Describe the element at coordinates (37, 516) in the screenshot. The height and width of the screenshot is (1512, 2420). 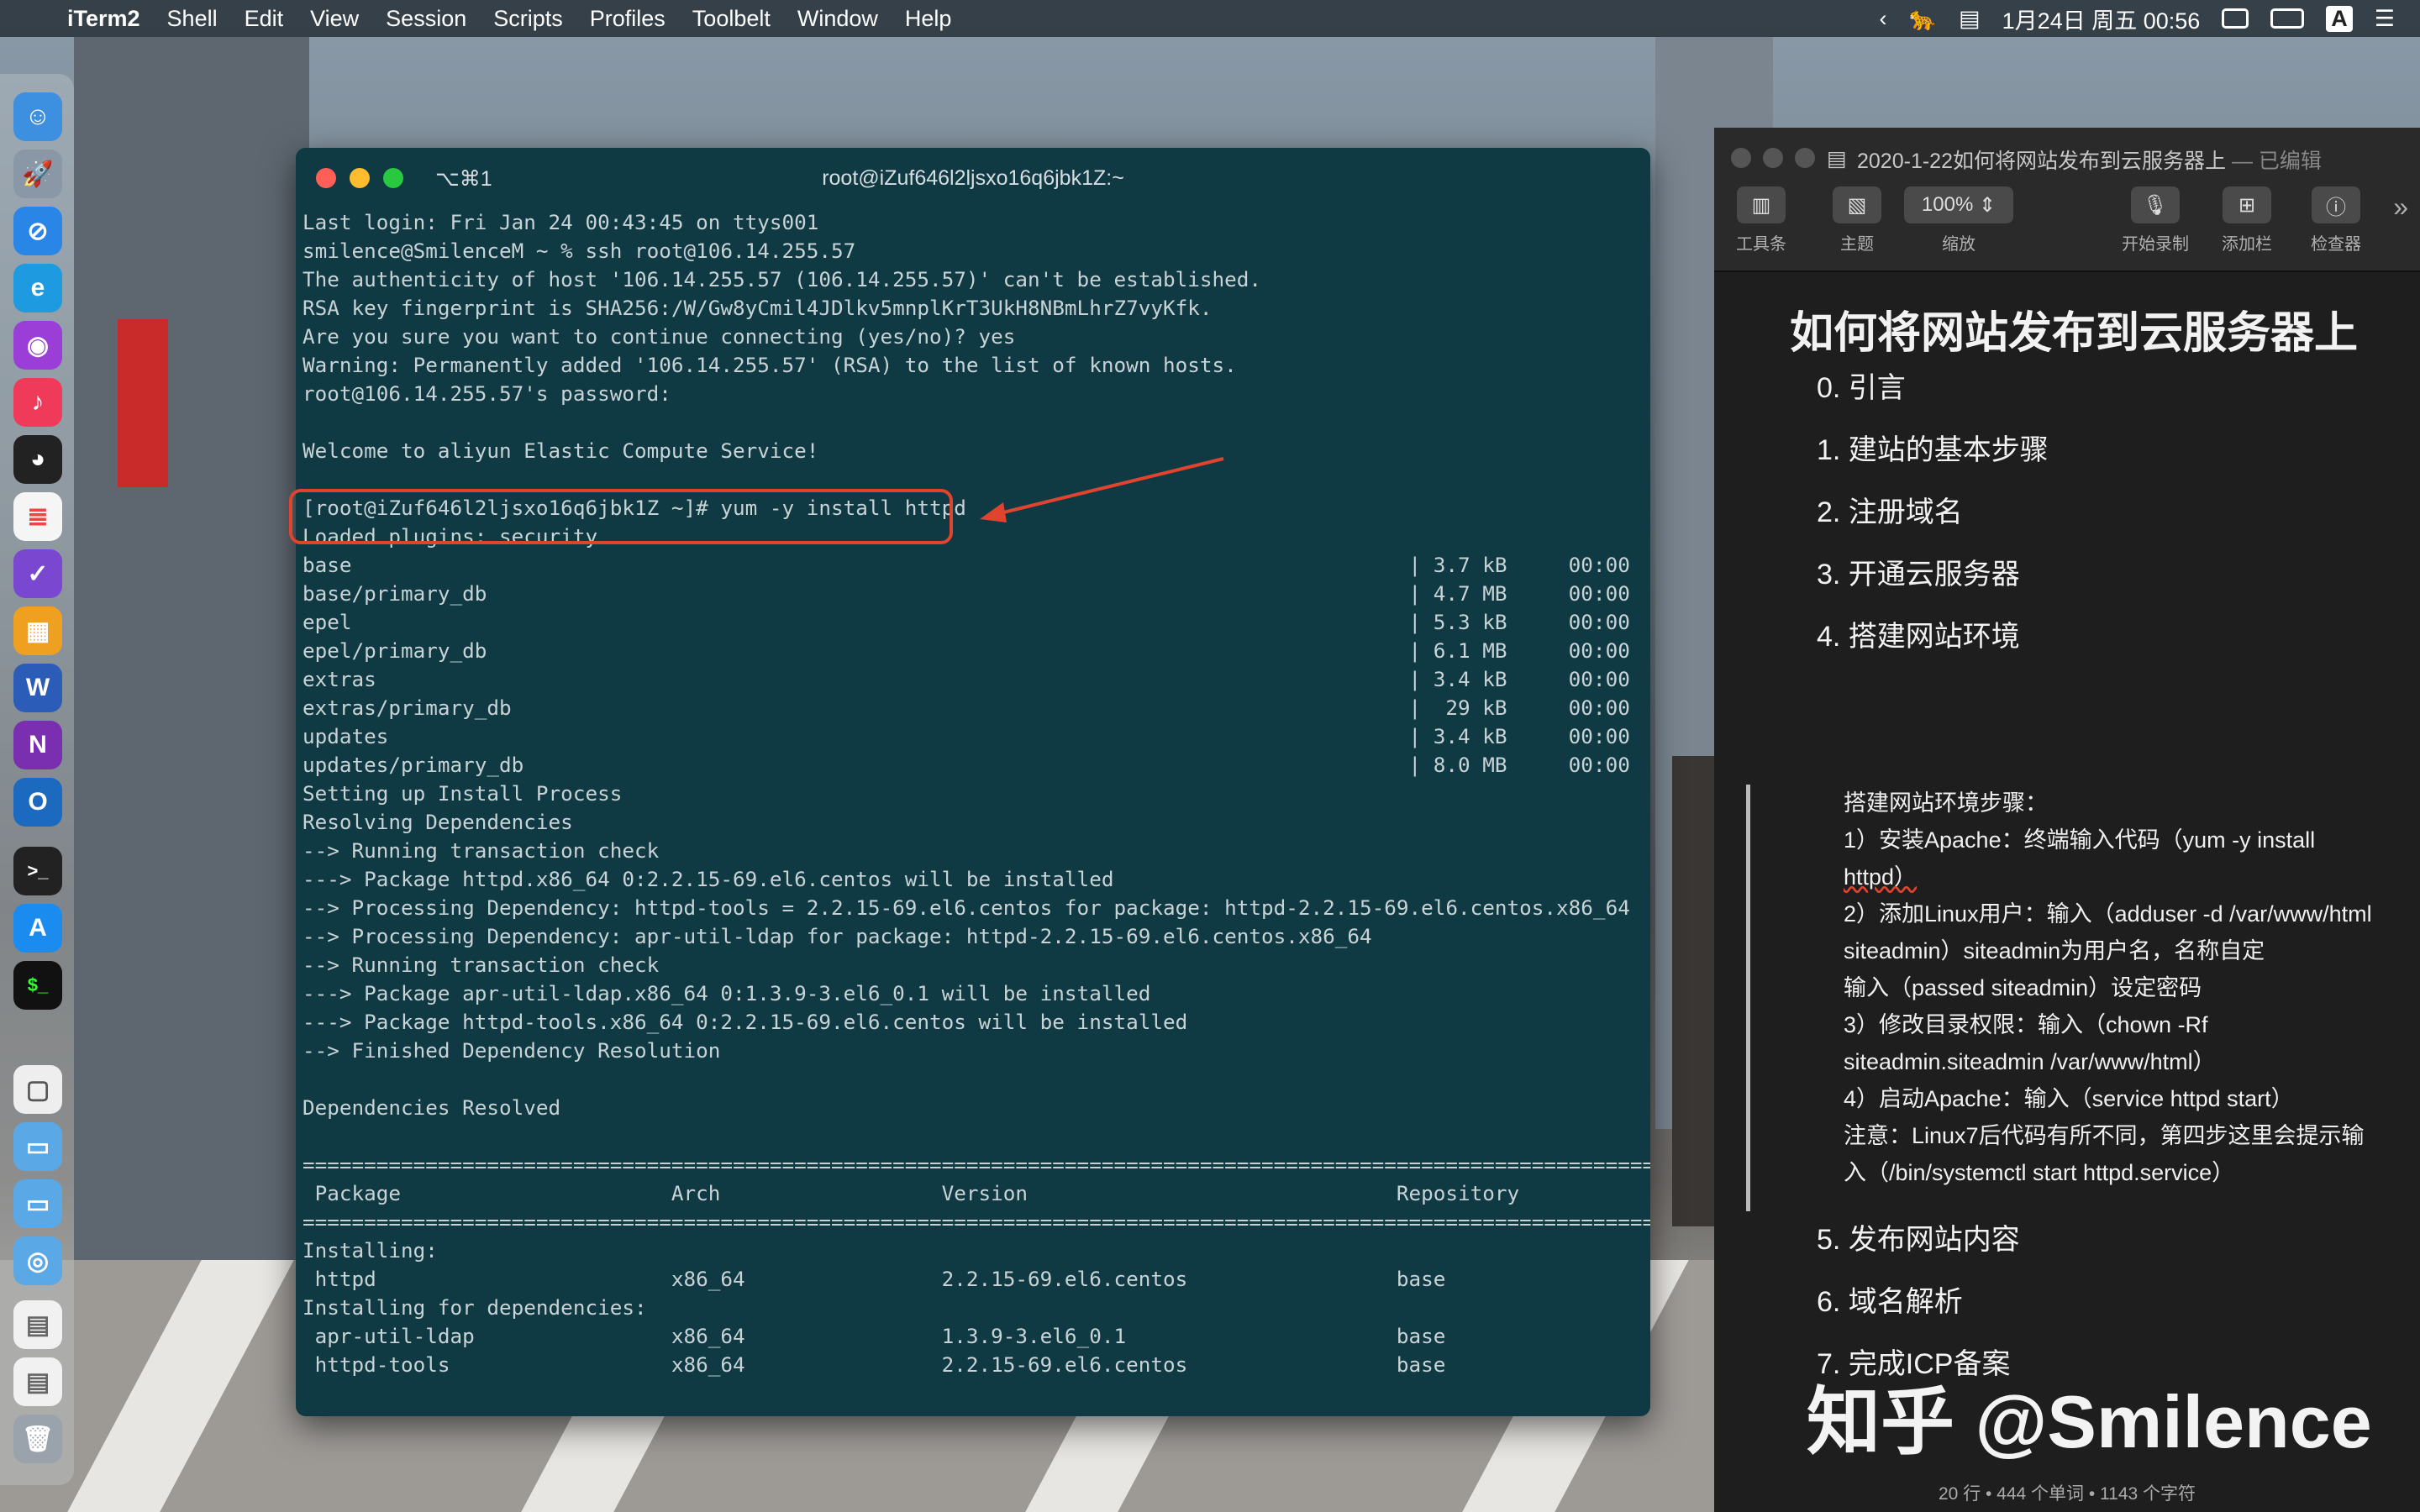
I see `reminders-icon: ≣` at that location.